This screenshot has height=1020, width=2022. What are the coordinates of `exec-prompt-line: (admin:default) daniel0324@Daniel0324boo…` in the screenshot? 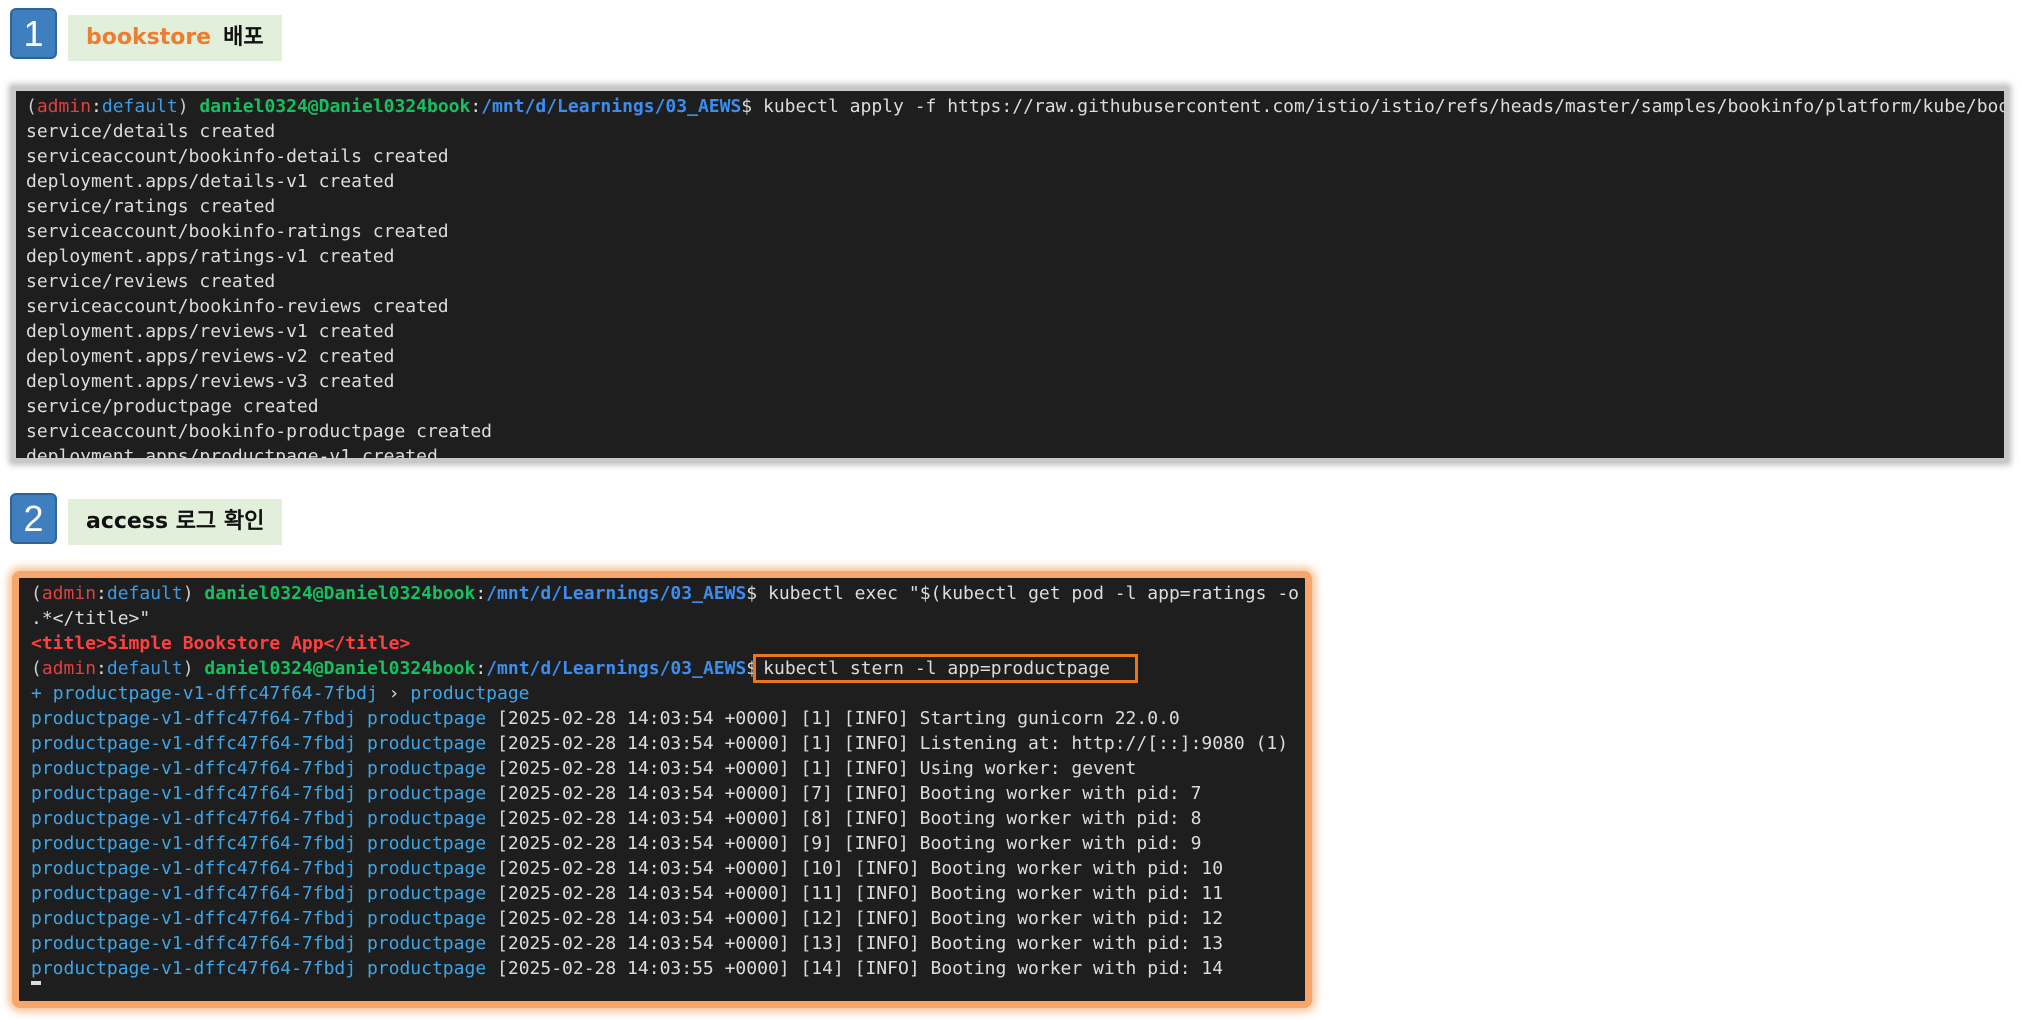 It's located at (665, 593).